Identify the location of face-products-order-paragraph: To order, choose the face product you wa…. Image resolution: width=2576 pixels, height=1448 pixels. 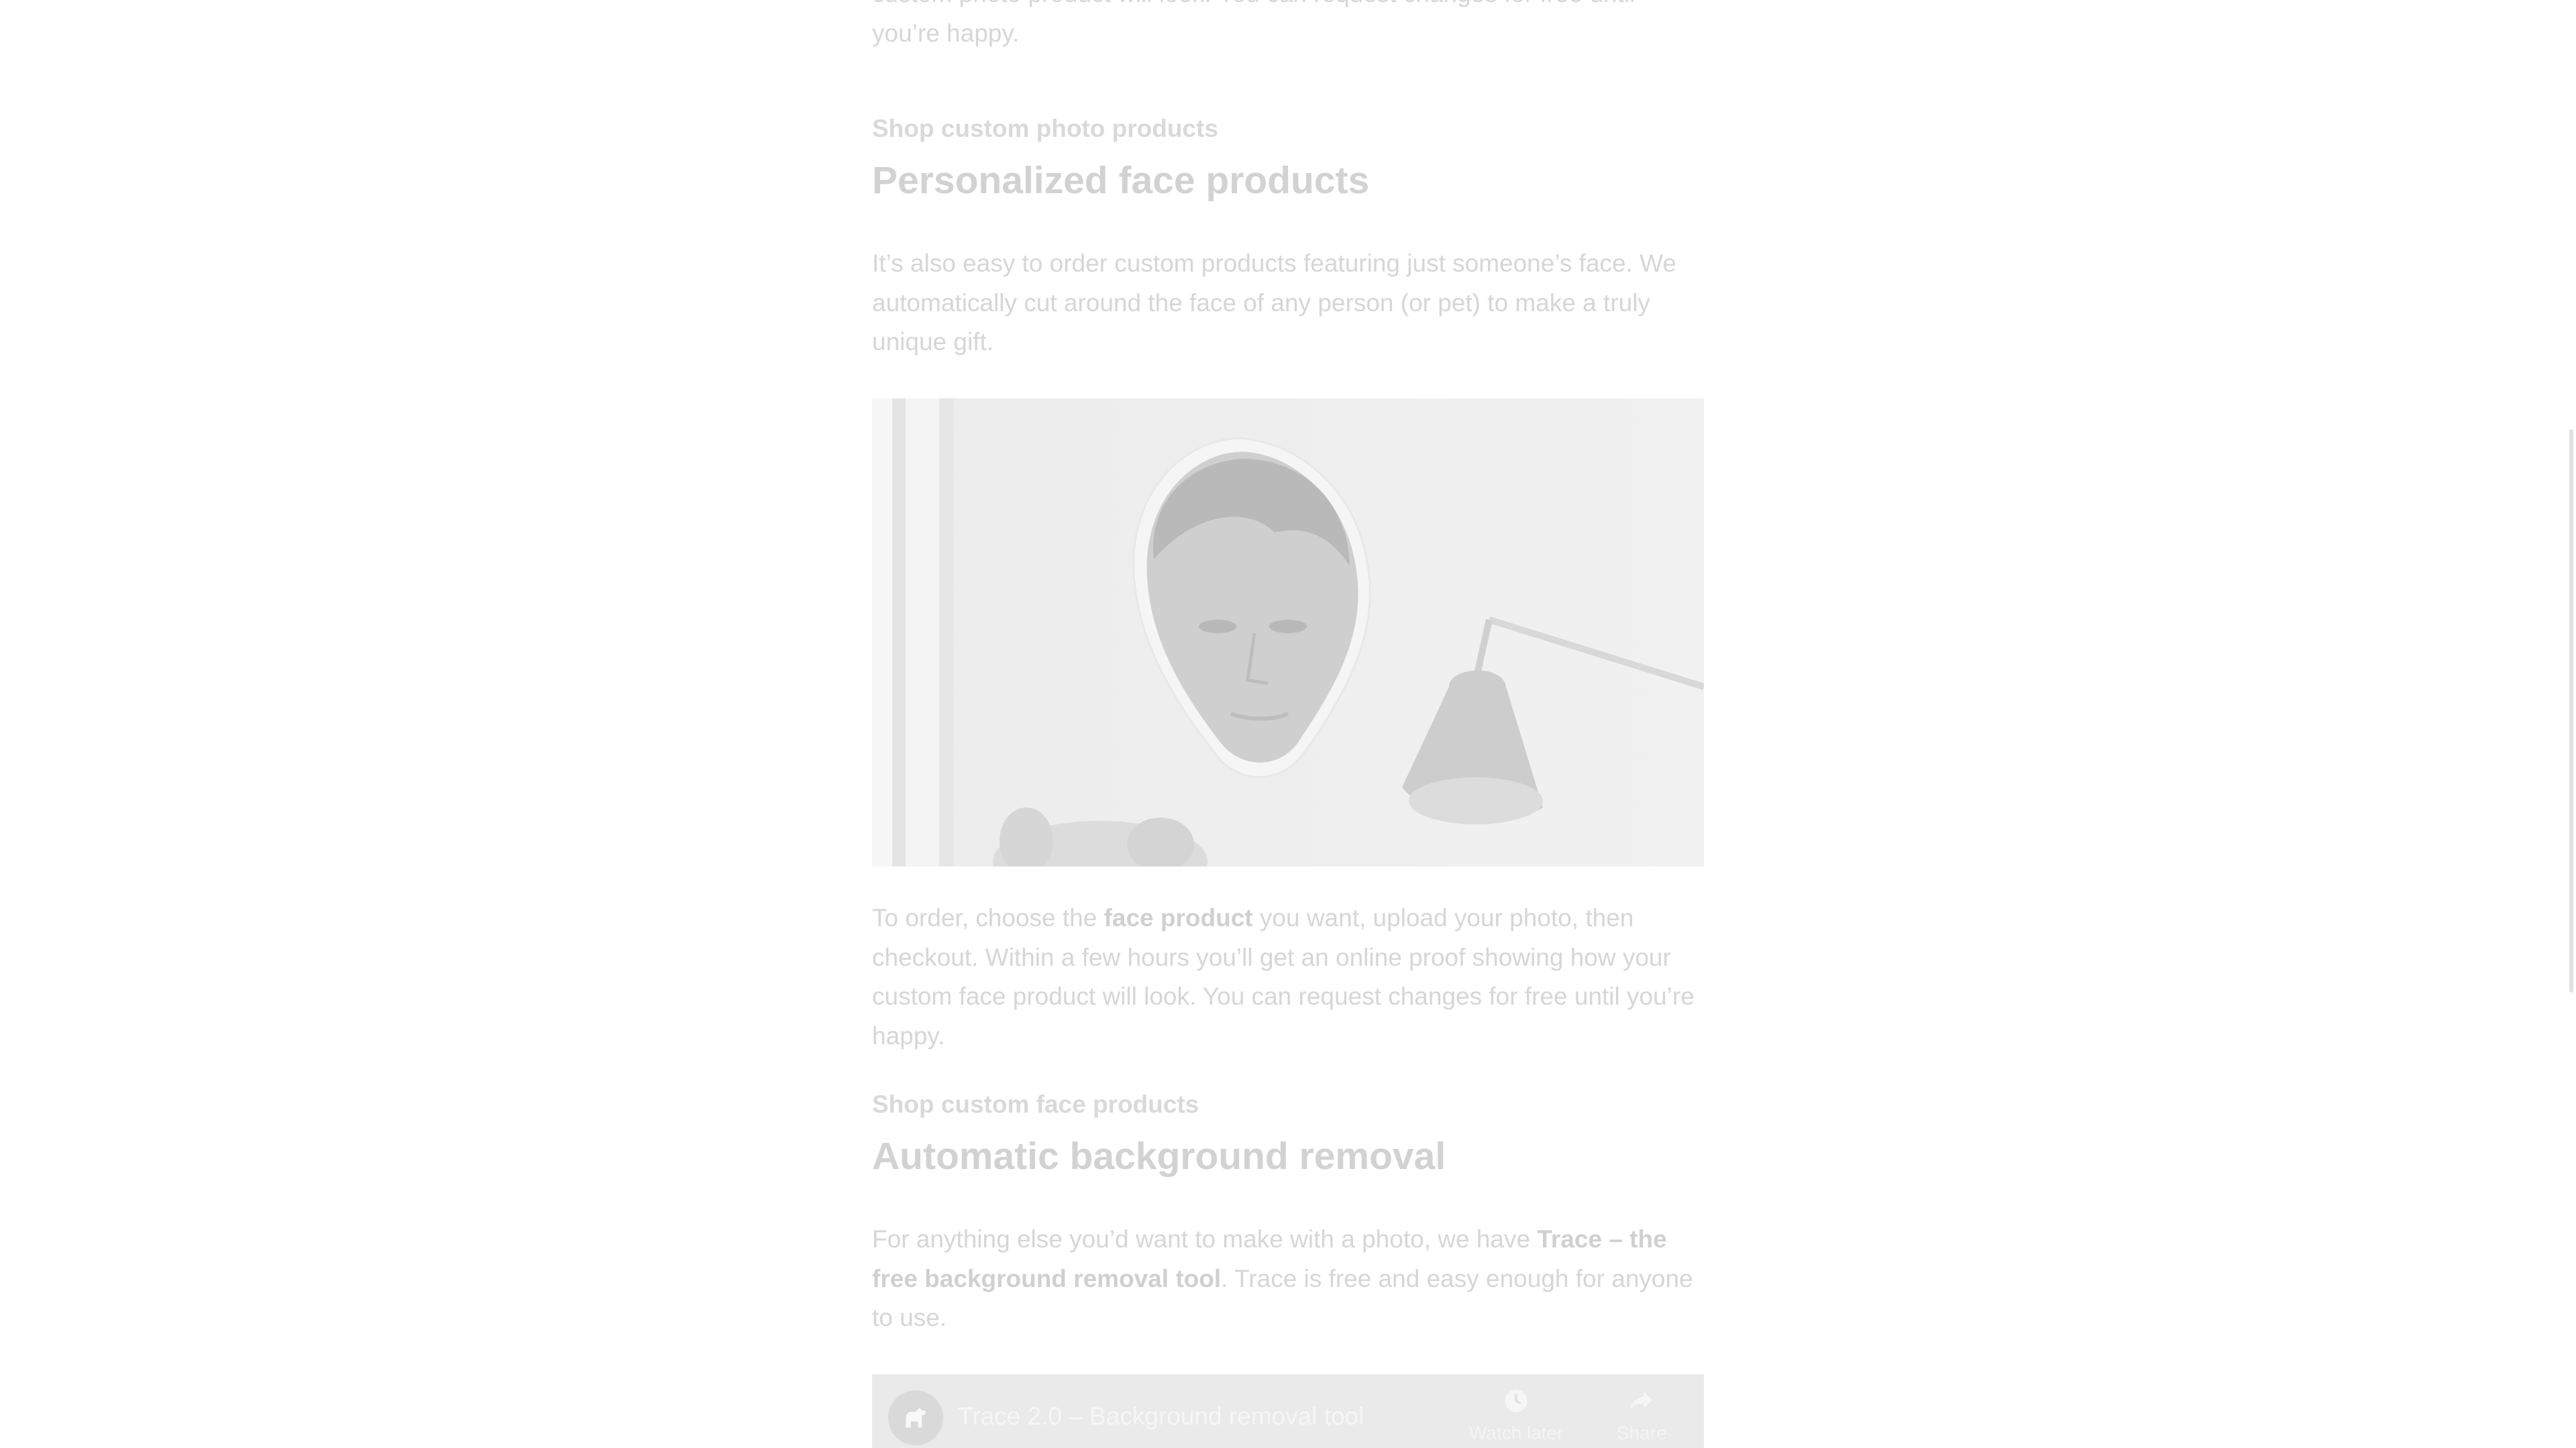
(1288, 977).